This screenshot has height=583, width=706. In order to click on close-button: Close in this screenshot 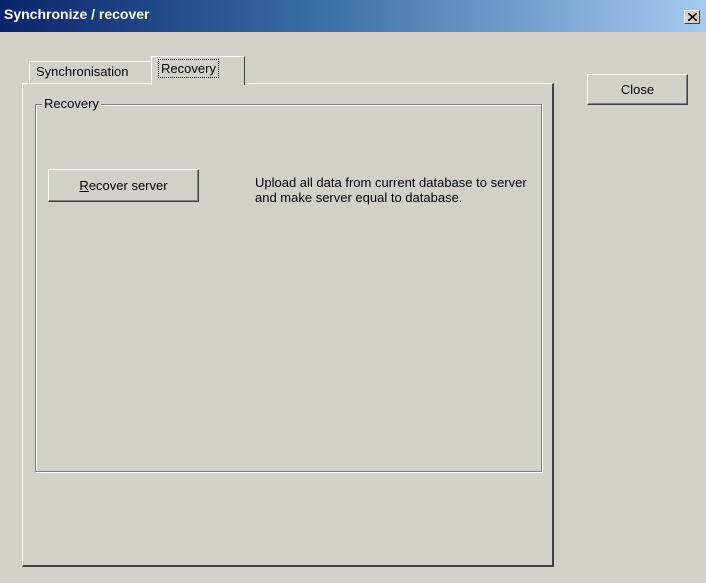, I will do `click(637, 89)`.